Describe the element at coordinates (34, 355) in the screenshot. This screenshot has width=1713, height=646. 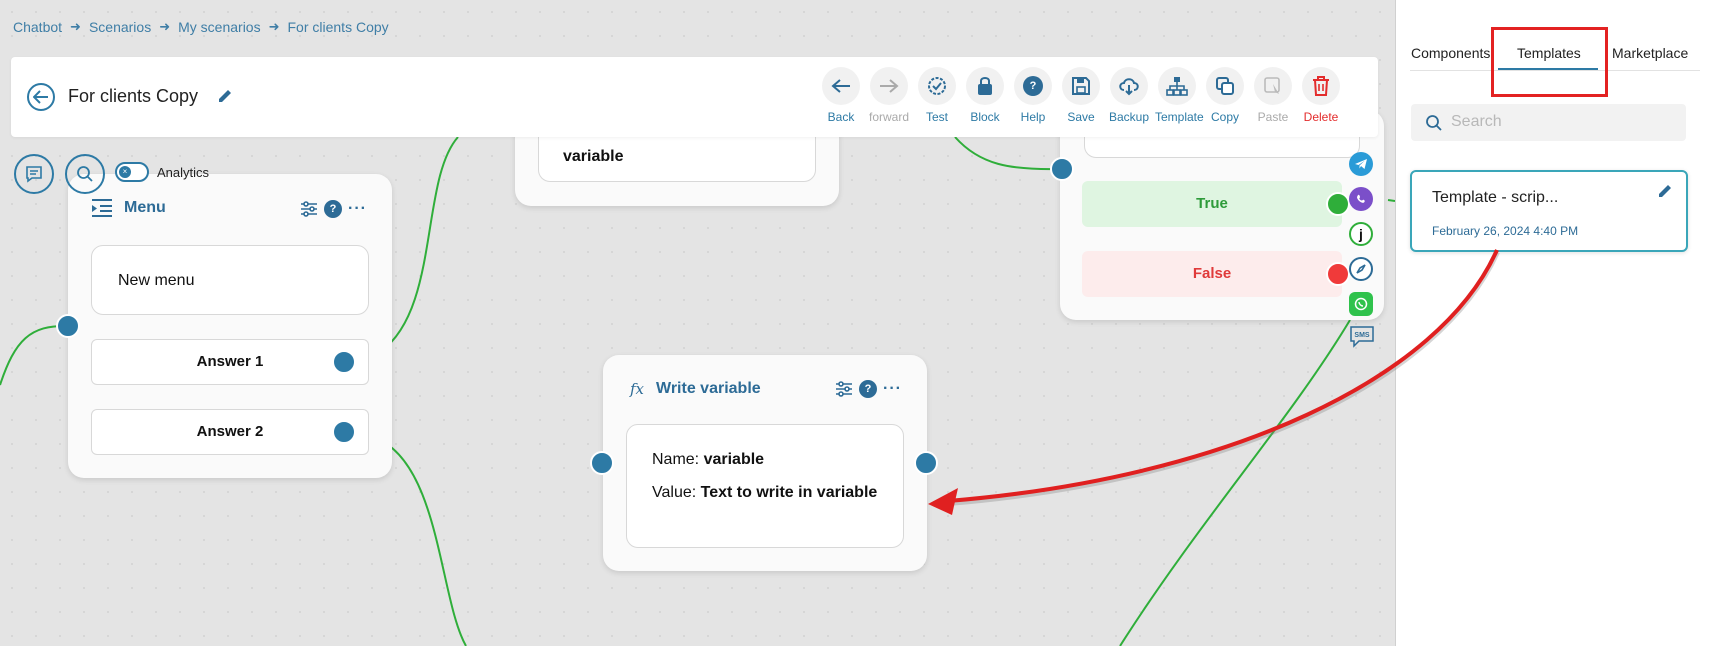
I see `wire-to-menu` at that location.